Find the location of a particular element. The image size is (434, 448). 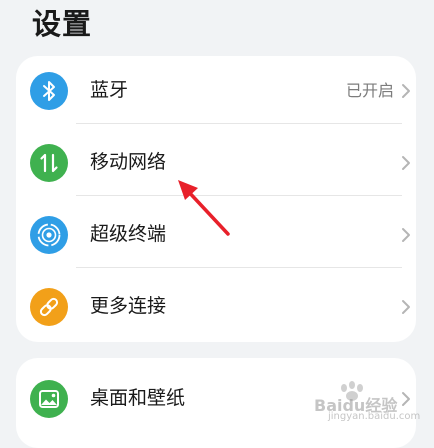

wallpaper-icon is located at coordinates (49, 399).